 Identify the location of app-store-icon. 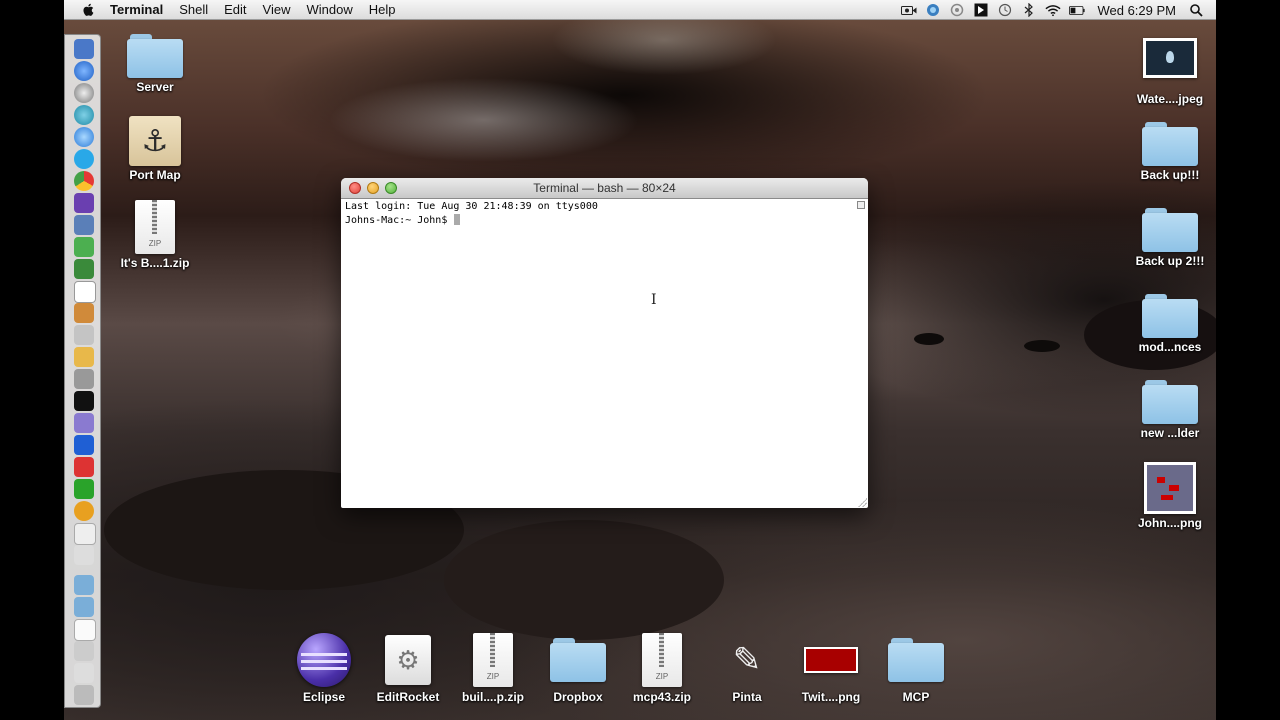
(84, 71).